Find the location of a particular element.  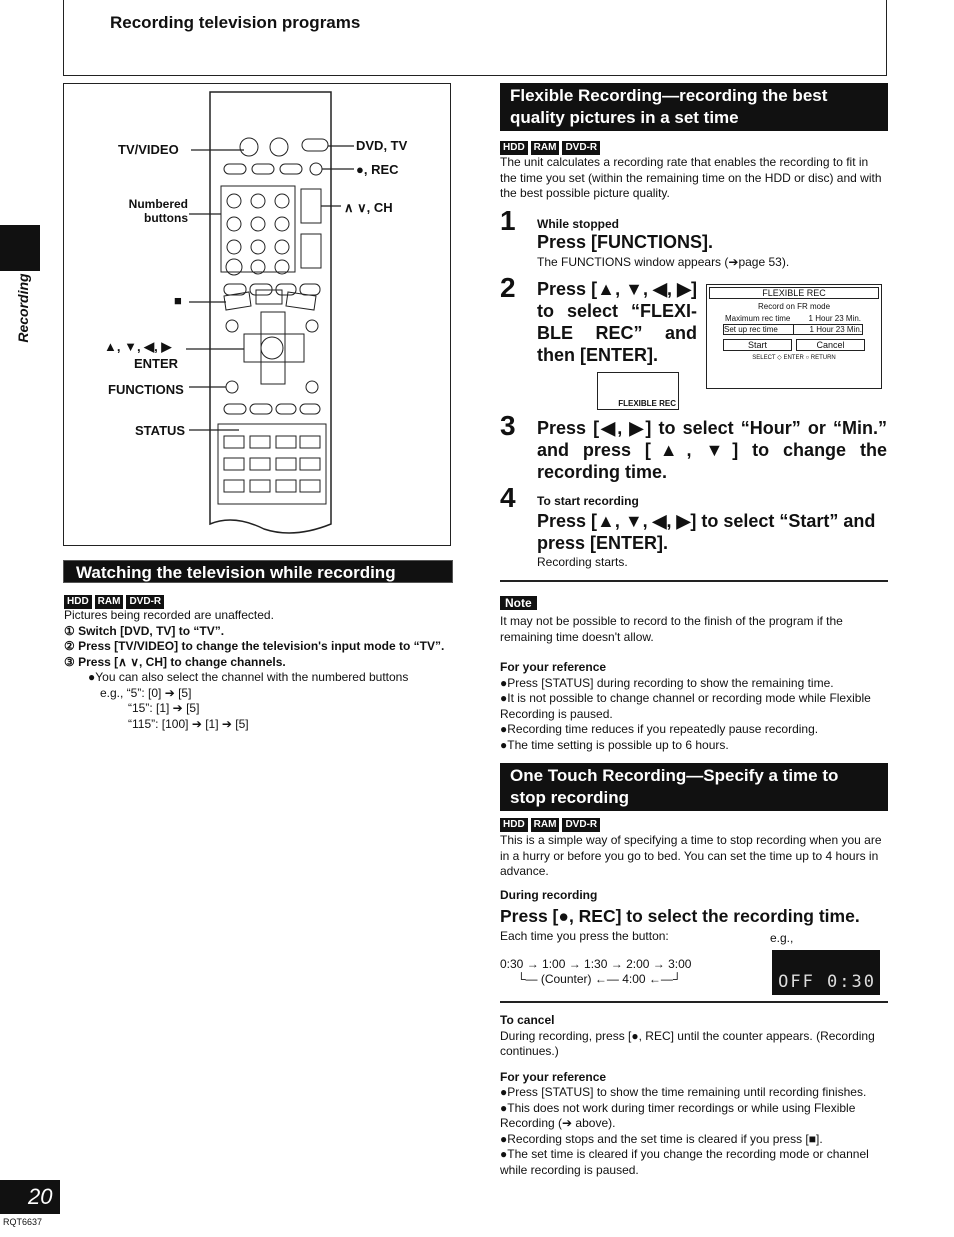

label-stop: ■ is located at coordinates (178, 300).